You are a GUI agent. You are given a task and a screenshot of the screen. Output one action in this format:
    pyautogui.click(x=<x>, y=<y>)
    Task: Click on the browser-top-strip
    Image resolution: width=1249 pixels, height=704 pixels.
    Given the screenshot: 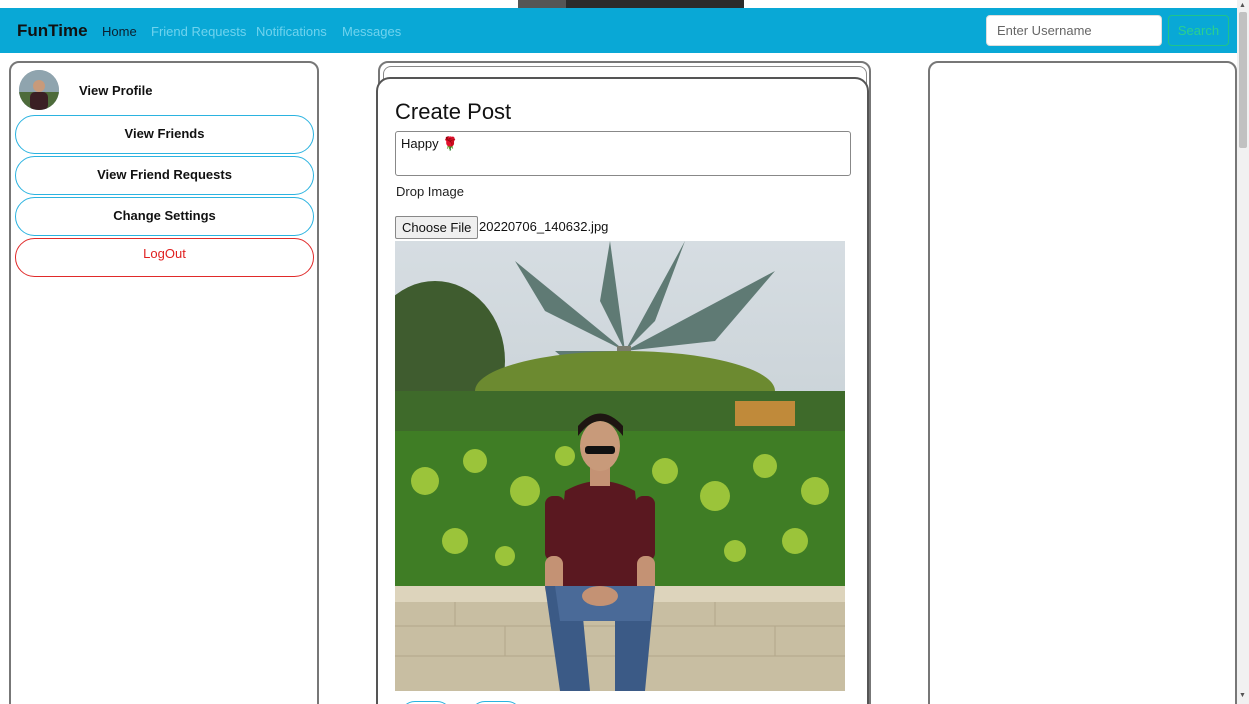 What is the action you would take?
    pyautogui.click(x=624, y=4)
    